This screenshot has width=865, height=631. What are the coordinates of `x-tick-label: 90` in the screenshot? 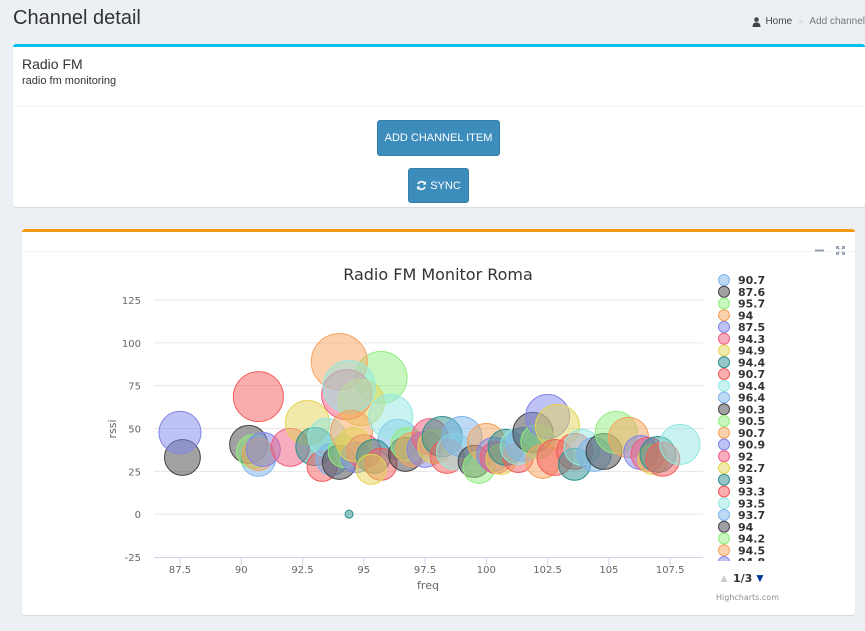 It's located at (241, 570).